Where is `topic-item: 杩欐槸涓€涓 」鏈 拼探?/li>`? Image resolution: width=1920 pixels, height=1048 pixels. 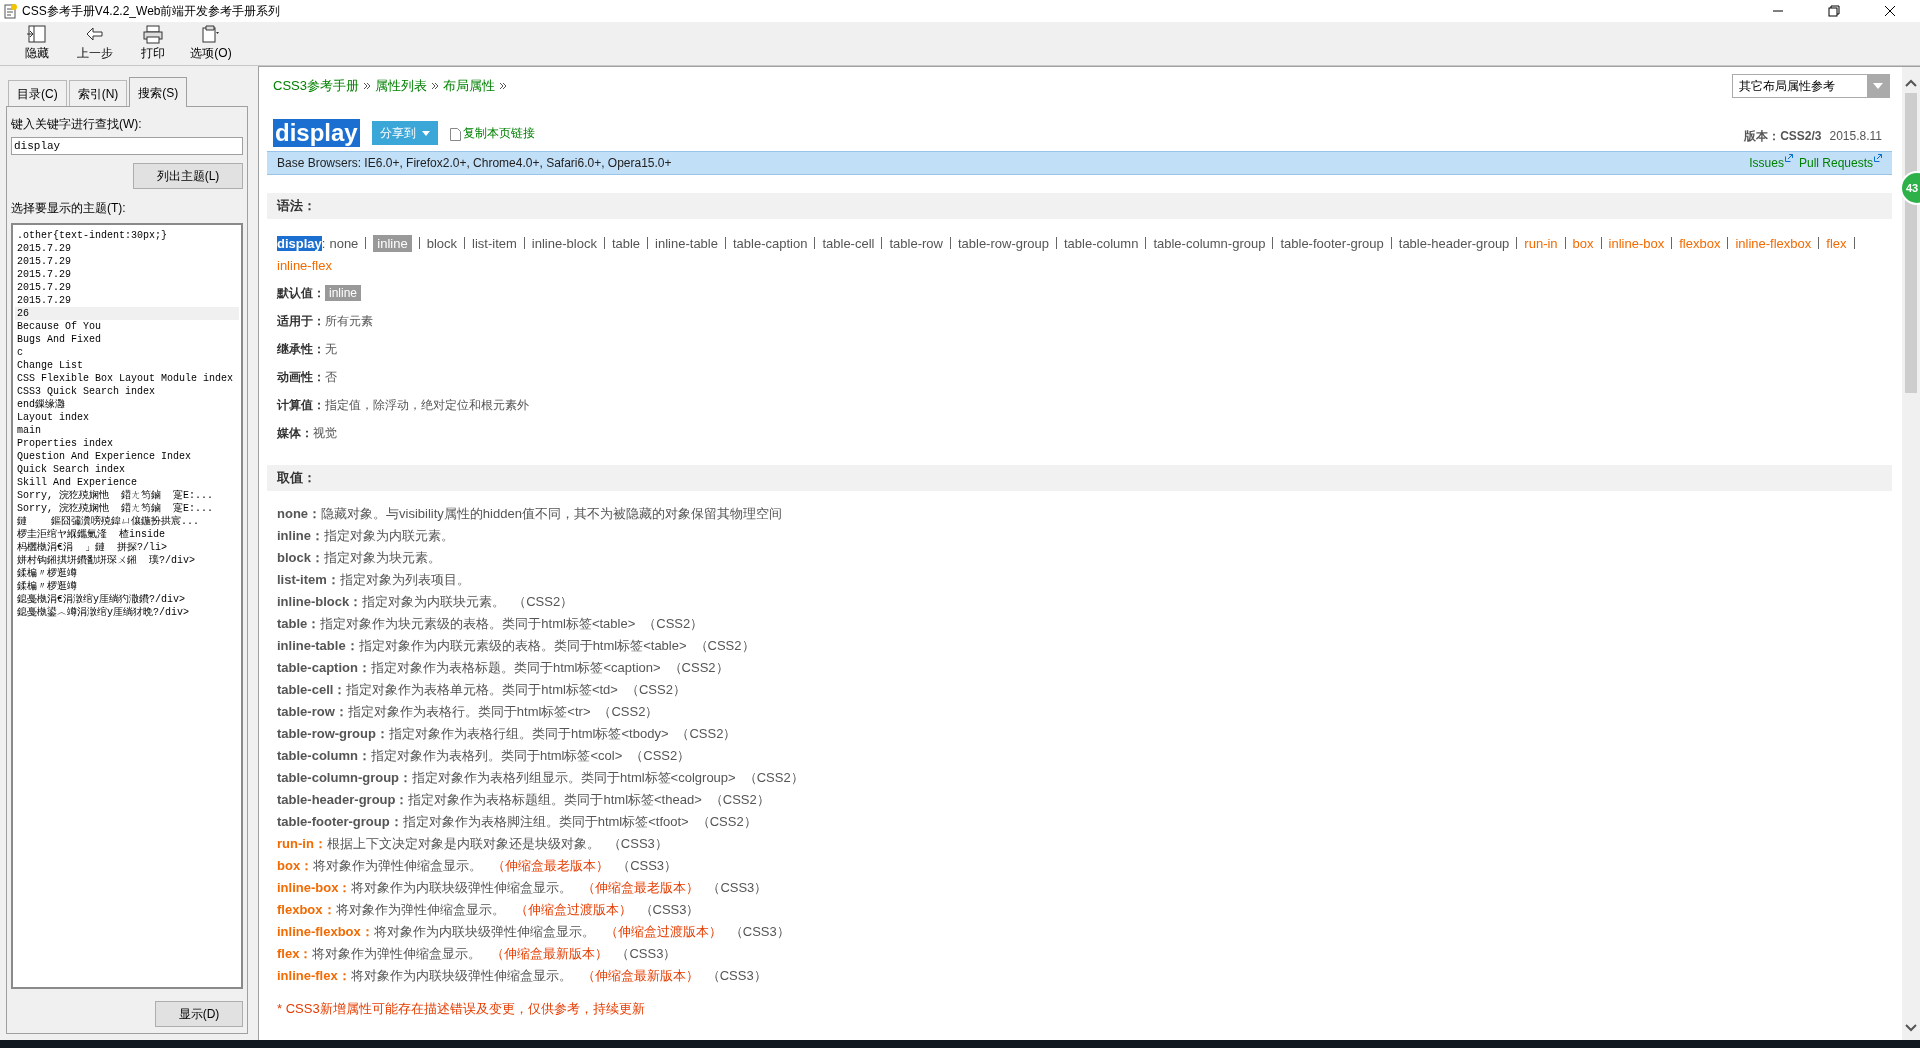 topic-item: 杩欐槸涓€涓 」鏈 拼探?/li> is located at coordinates (127, 547).